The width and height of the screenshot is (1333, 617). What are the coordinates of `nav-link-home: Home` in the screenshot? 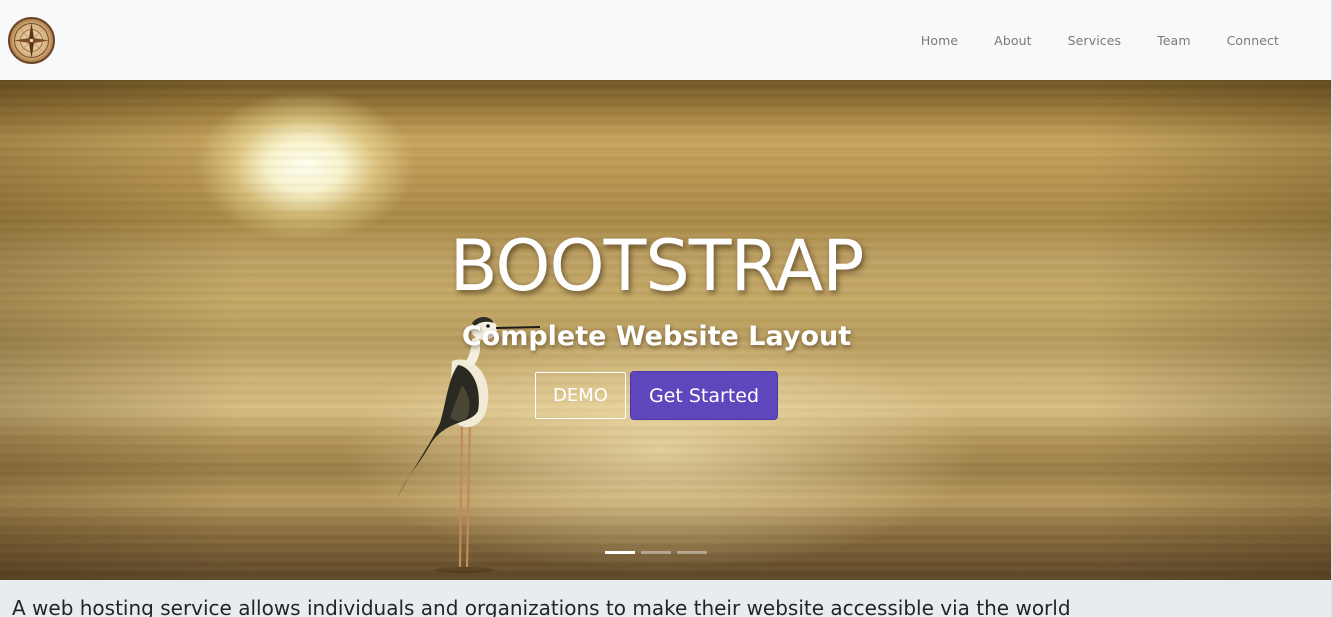 It's located at (939, 40).